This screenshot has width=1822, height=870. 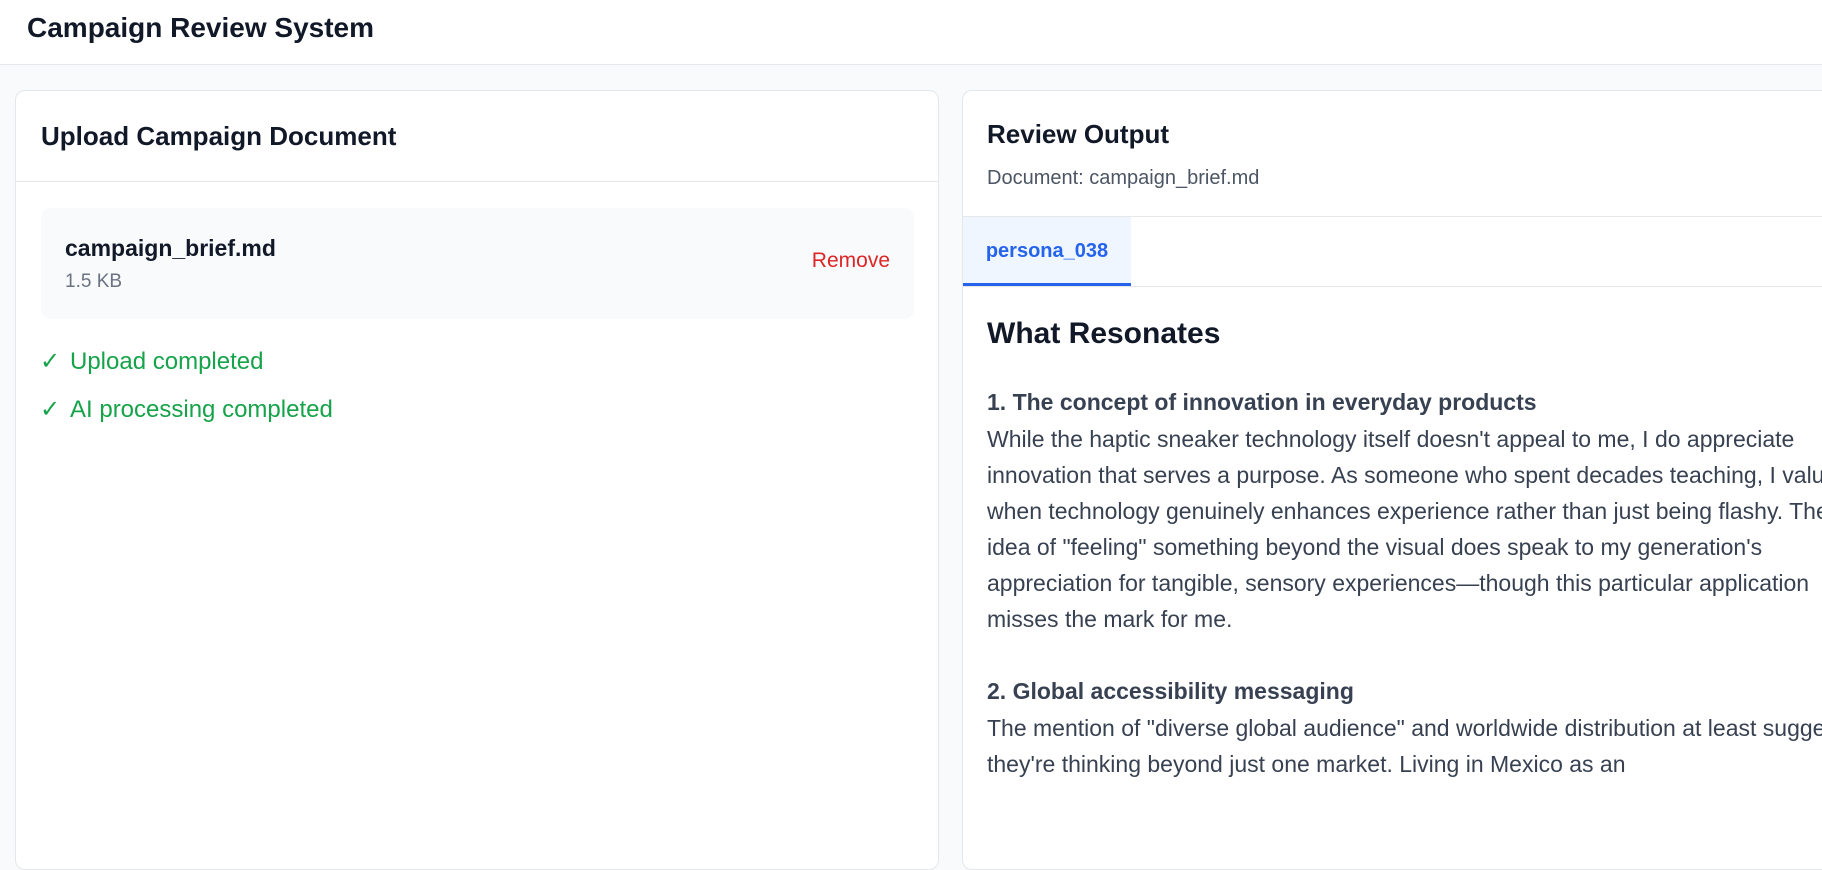 What do you see at coordinates (1078, 134) in the screenshot?
I see `review-panel-title: Review Output` at bounding box center [1078, 134].